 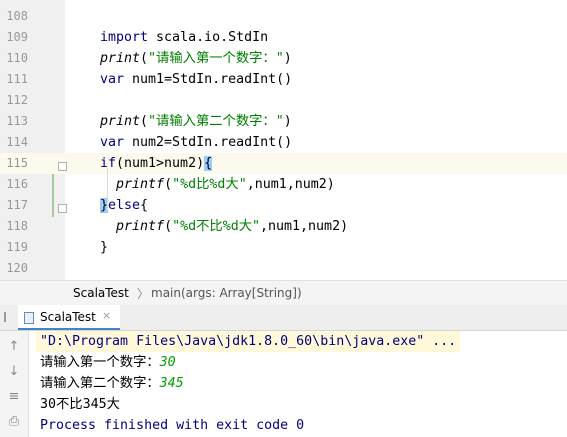 I want to click on arrow-up-icon: ↑, so click(x=14, y=347).